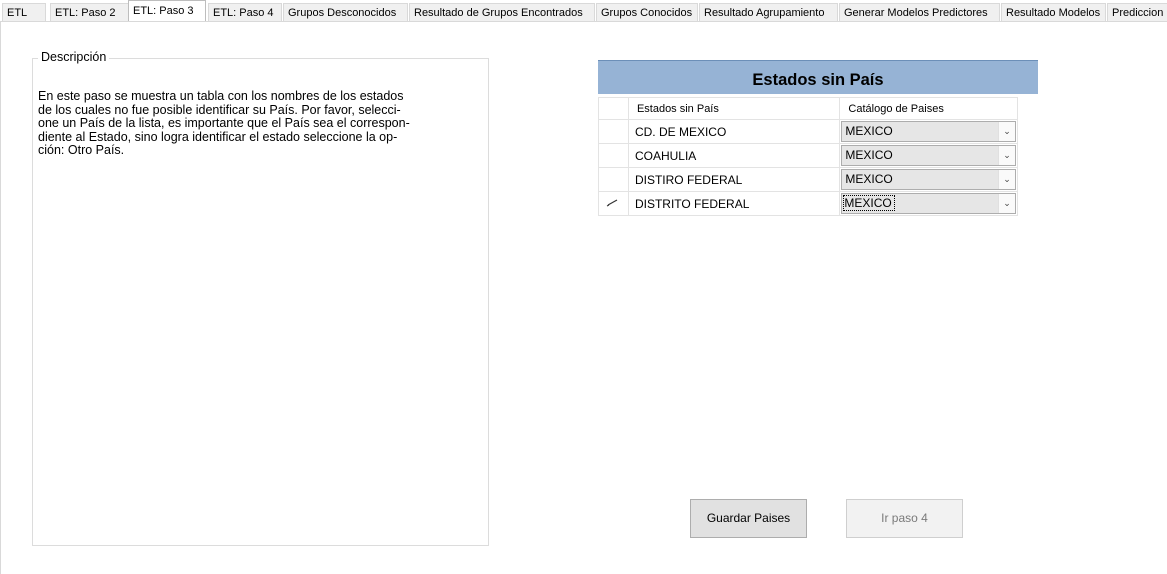 This screenshot has height=574, width=1167. I want to click on table-row: DISTIRO FEDERAL MEXICO ⌄, so click(808, 179).